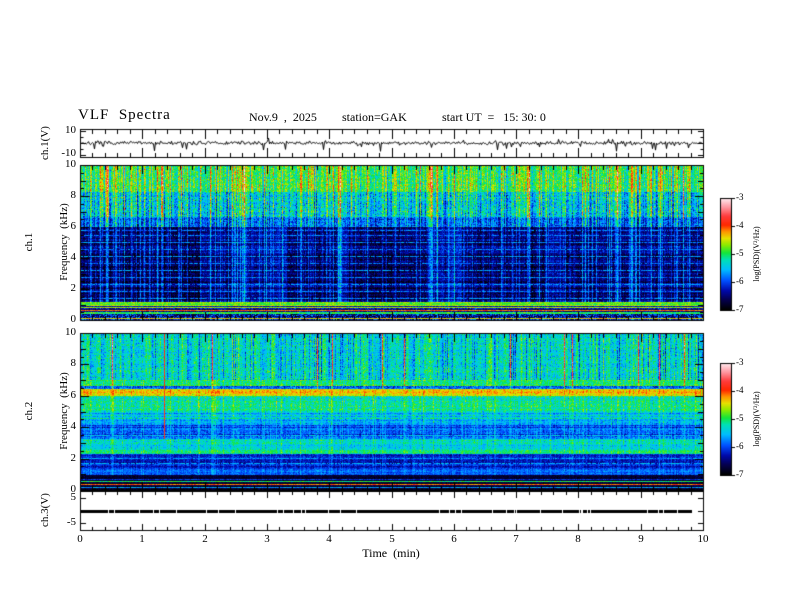 This screenshot has height=612, width=792. I want to click on x-axis-label: Time (min), so click(391, 553).